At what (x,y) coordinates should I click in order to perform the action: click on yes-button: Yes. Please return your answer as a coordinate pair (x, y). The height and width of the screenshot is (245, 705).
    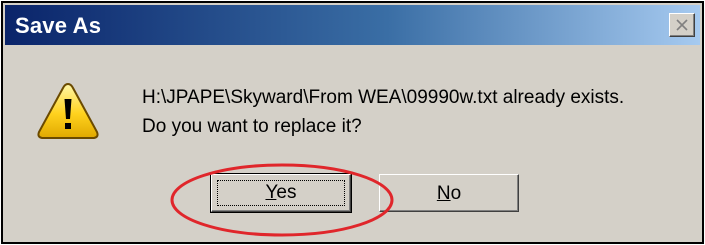
    Looking at the image, I should click on (281, 193).